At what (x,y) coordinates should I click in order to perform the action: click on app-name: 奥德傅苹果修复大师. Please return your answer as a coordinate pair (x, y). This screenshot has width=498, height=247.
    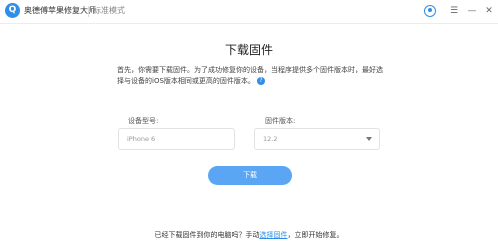
    Looking at the image, I should click on (60, 10).